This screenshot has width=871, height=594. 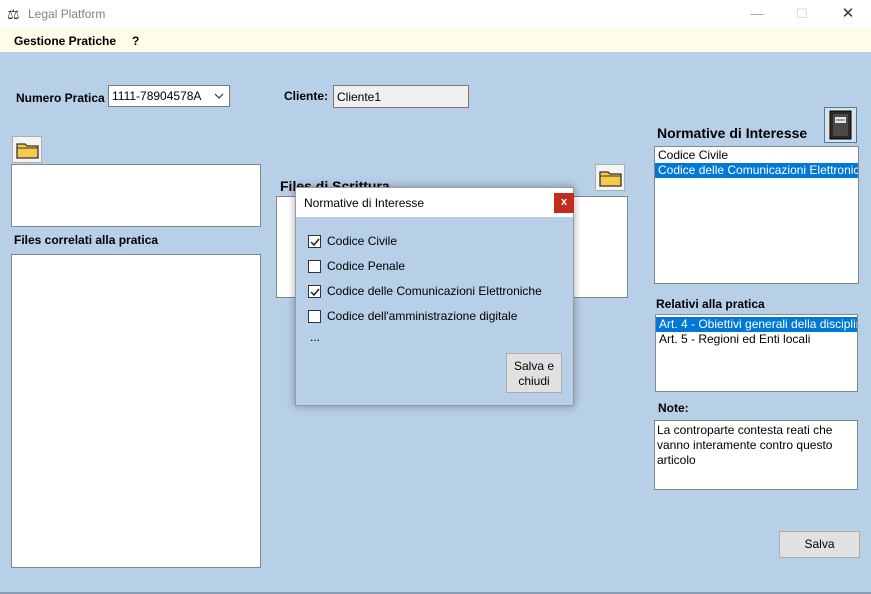 I want to click on numero-pratica-label: Numero Pratica, so click(x=60, y=98).